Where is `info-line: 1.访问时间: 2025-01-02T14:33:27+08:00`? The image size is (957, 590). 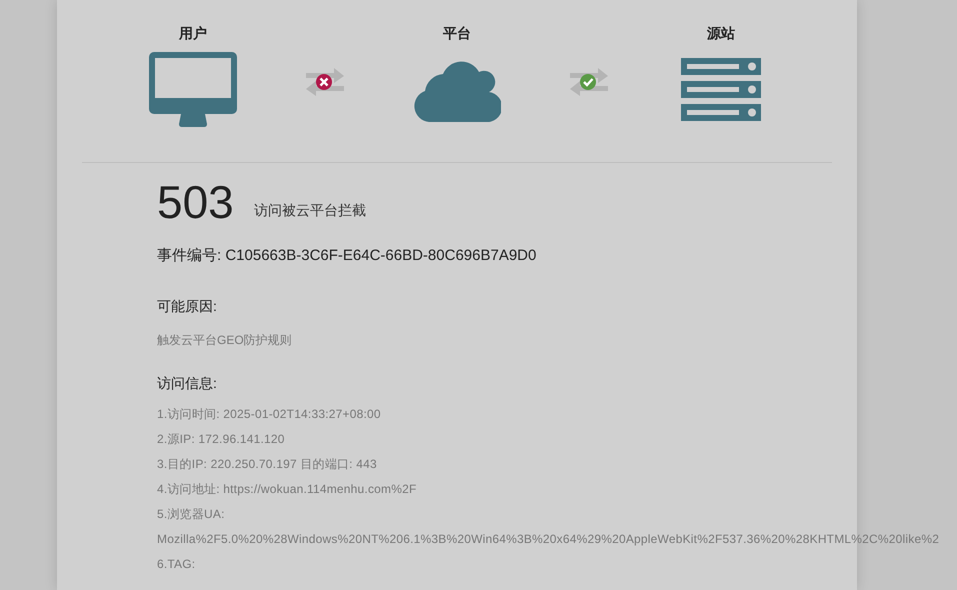 info-line: 1.访问时间: 2025-01-02T14:33:27+08:00 is located at coordinates (269, 414).